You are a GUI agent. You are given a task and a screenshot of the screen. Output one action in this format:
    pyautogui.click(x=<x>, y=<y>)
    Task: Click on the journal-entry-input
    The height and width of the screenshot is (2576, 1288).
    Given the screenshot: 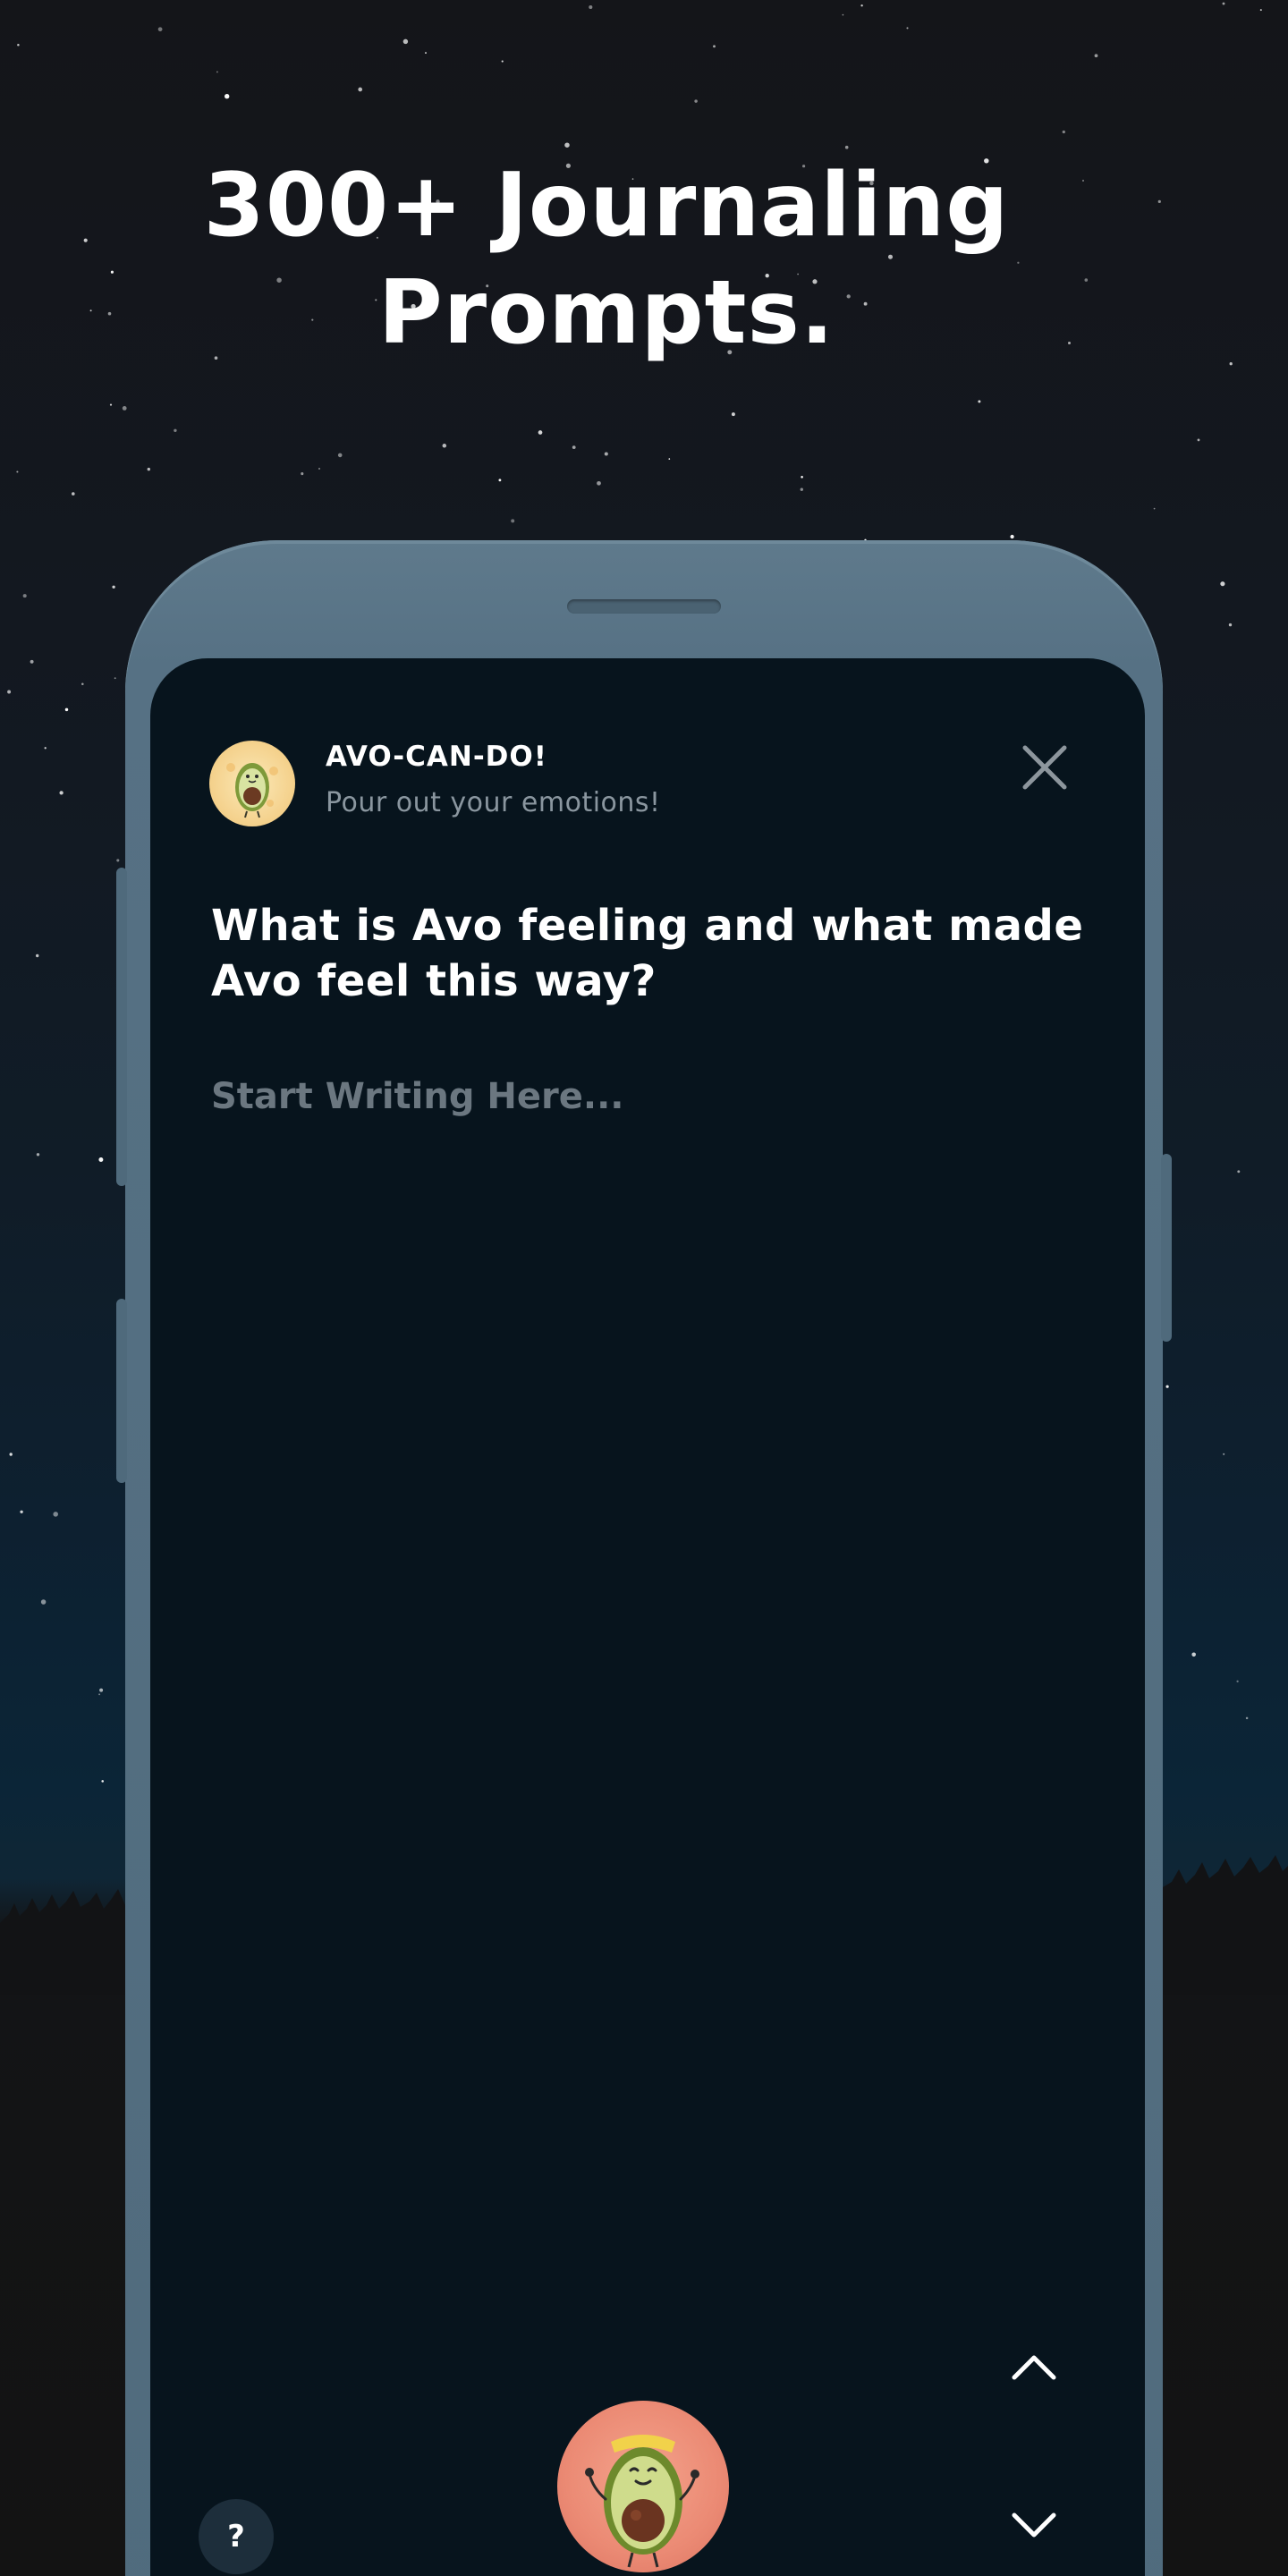 What is the action you would take?
    pyautogui.click(x=640, y=1096)
    